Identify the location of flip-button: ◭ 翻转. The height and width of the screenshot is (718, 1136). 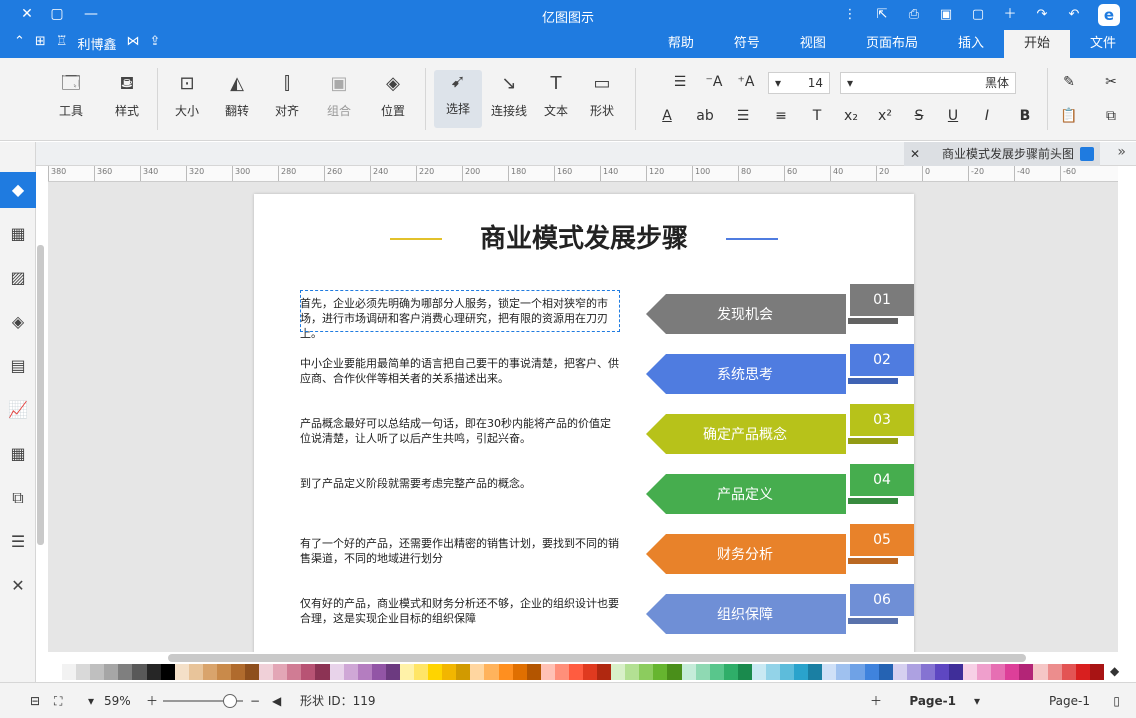
(237, 95).